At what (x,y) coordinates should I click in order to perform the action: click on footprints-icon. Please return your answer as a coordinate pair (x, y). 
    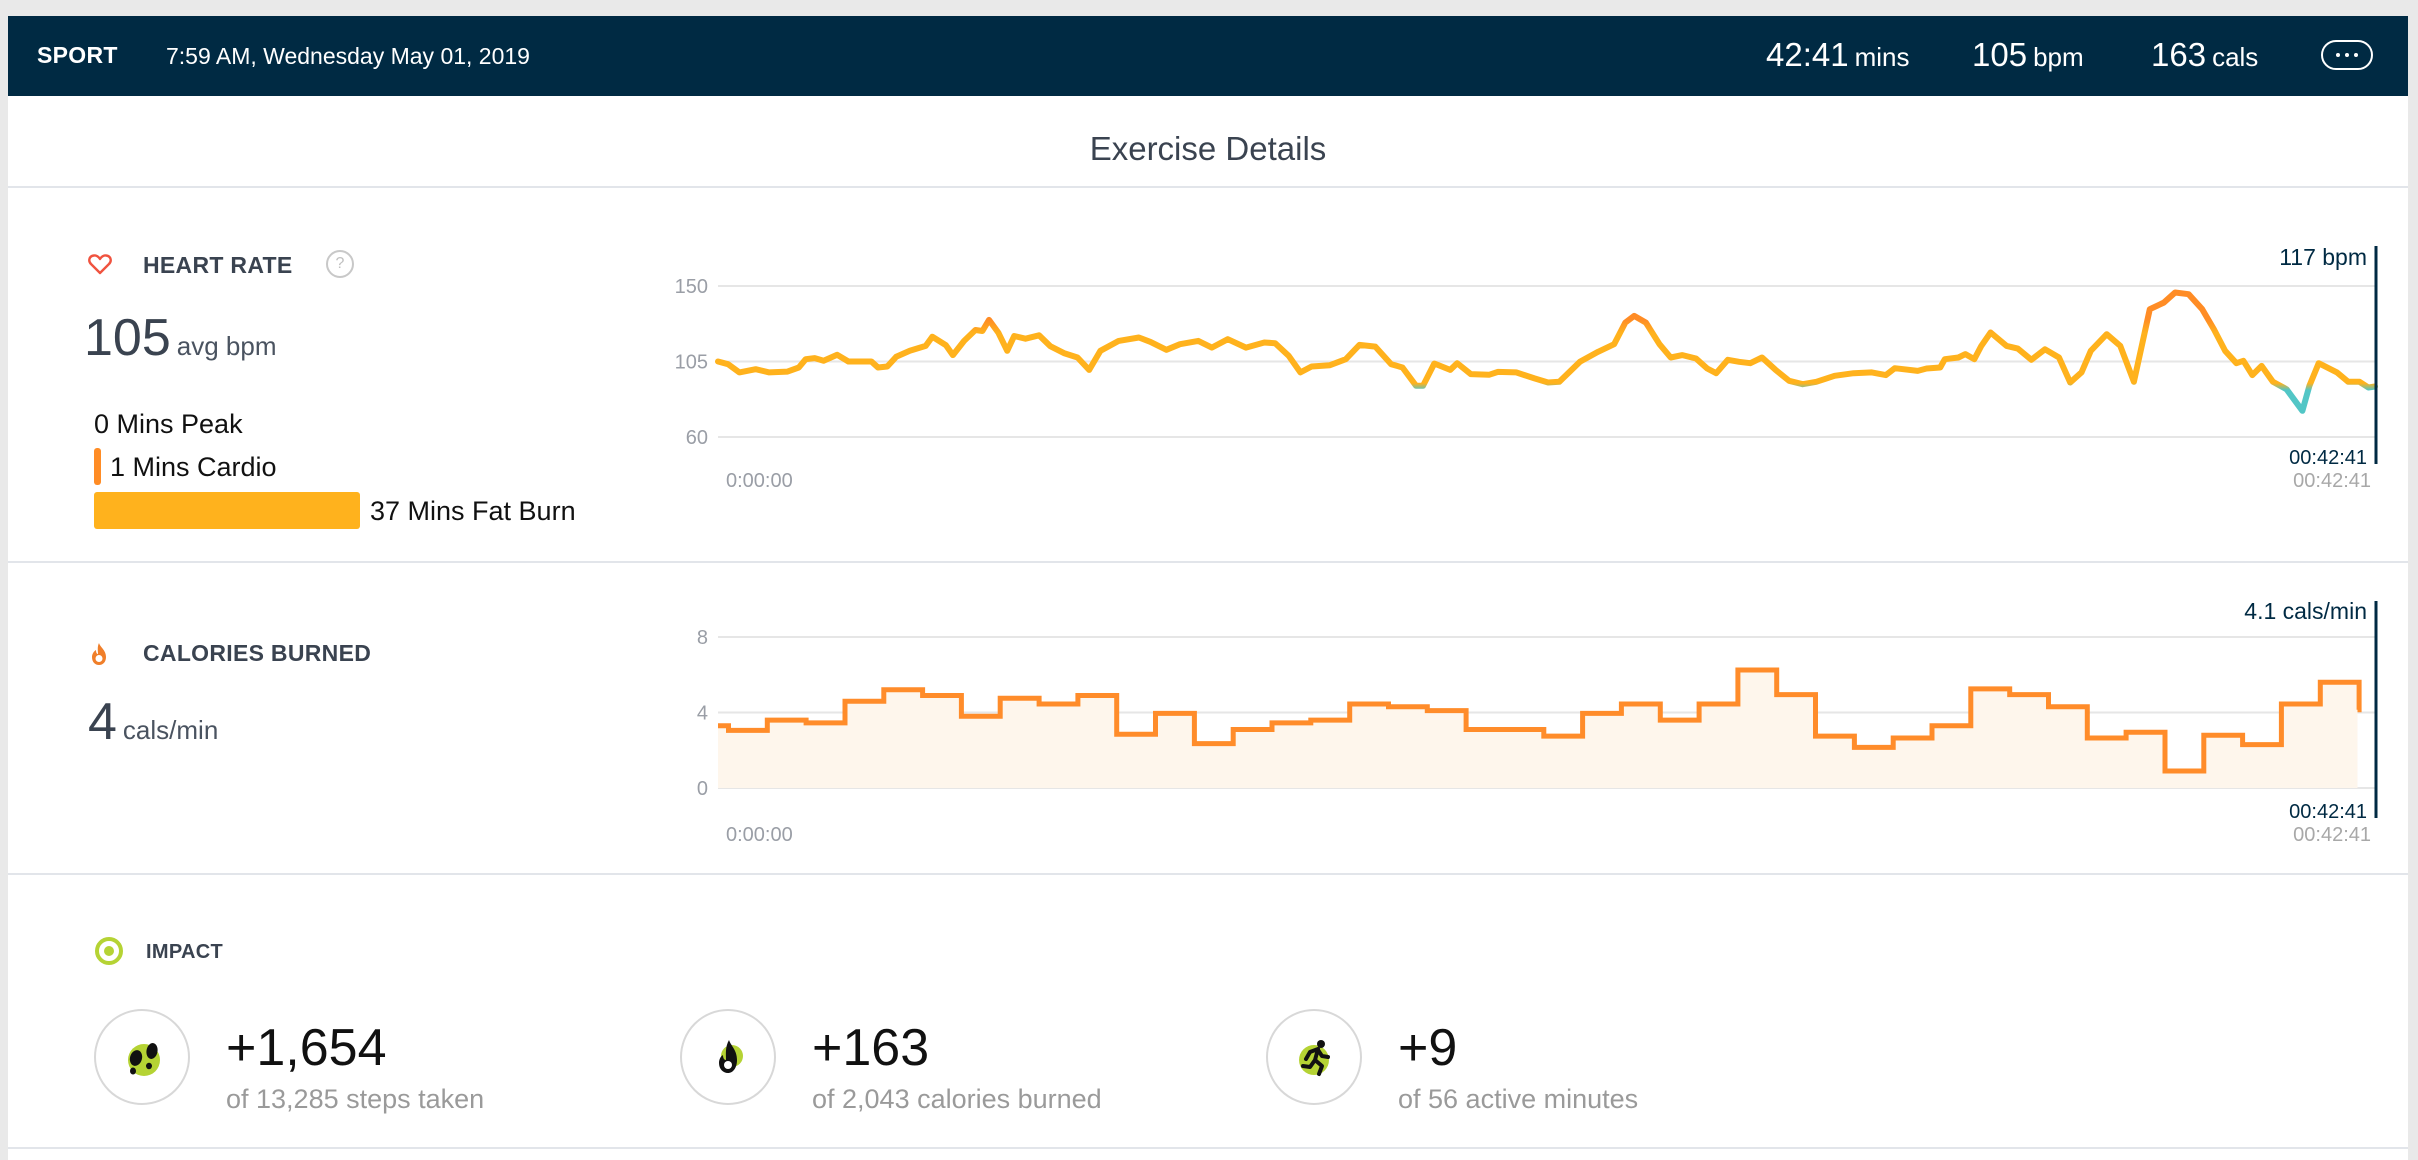
    Looking at the image, I should click on (144, 1059).